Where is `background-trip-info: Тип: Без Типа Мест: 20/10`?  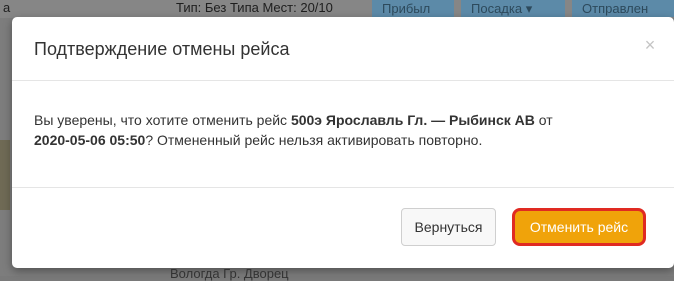 background-trip-info: Тип: Без Типа Мест: 20/10 is located at coordinates (254, 7).